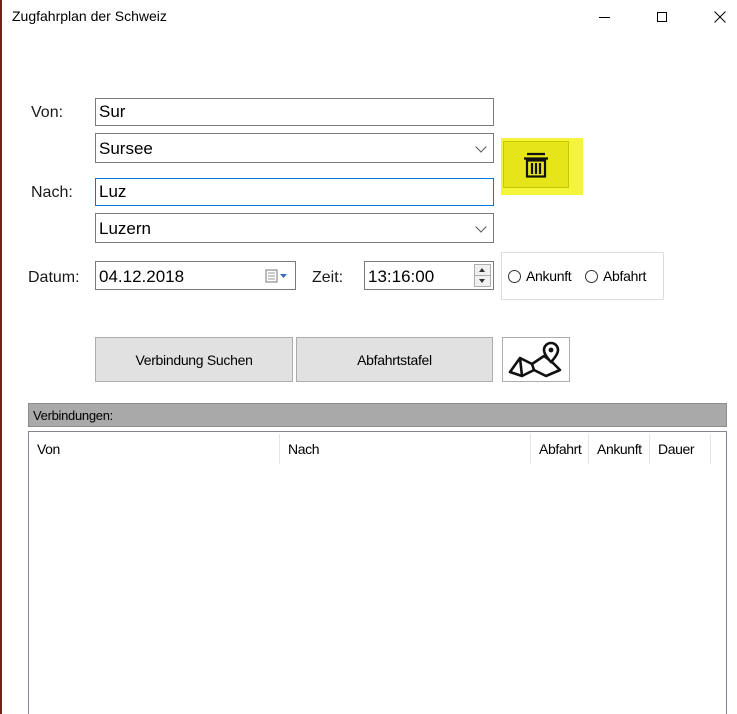  I want to click on column-header-abfahrt: Abfahrt, so click(559, 448).